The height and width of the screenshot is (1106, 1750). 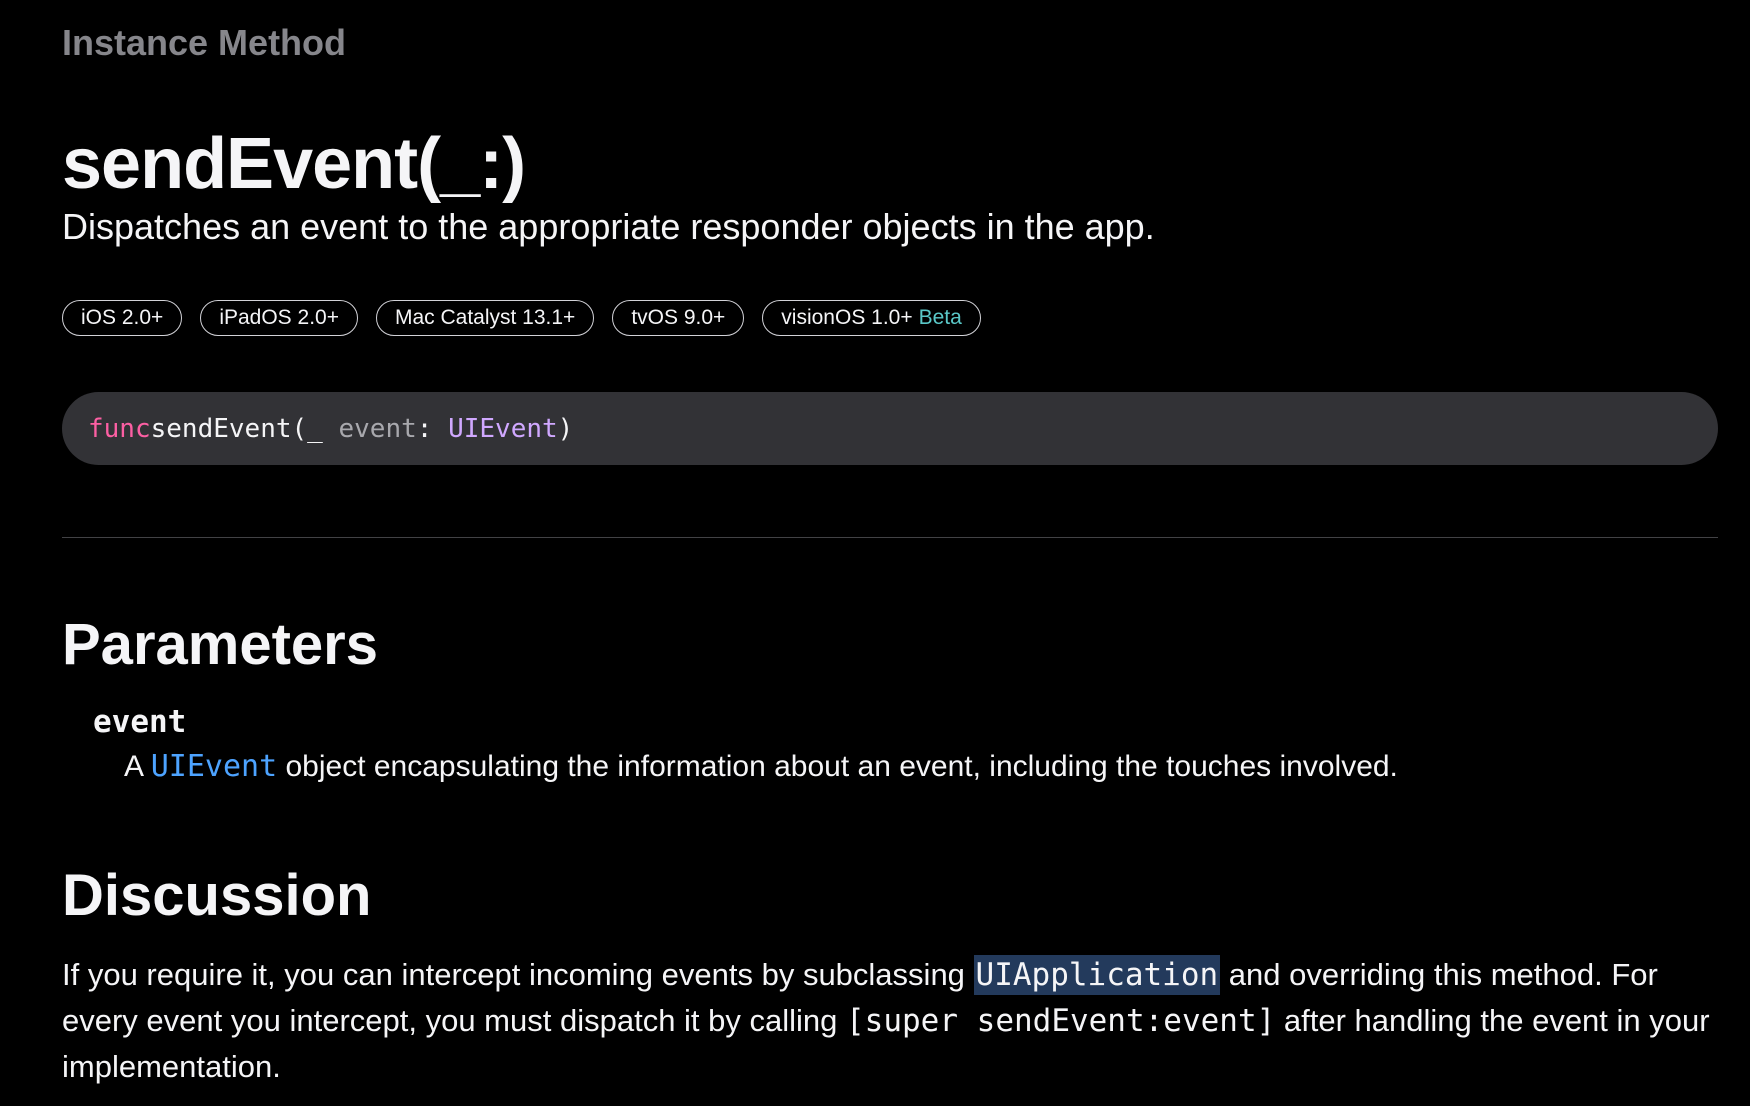 What do you see at coordinates (204, 42) in the screenshot?
I see `symbol-kind-label: Instance Method` at bounding box center [204, 42].